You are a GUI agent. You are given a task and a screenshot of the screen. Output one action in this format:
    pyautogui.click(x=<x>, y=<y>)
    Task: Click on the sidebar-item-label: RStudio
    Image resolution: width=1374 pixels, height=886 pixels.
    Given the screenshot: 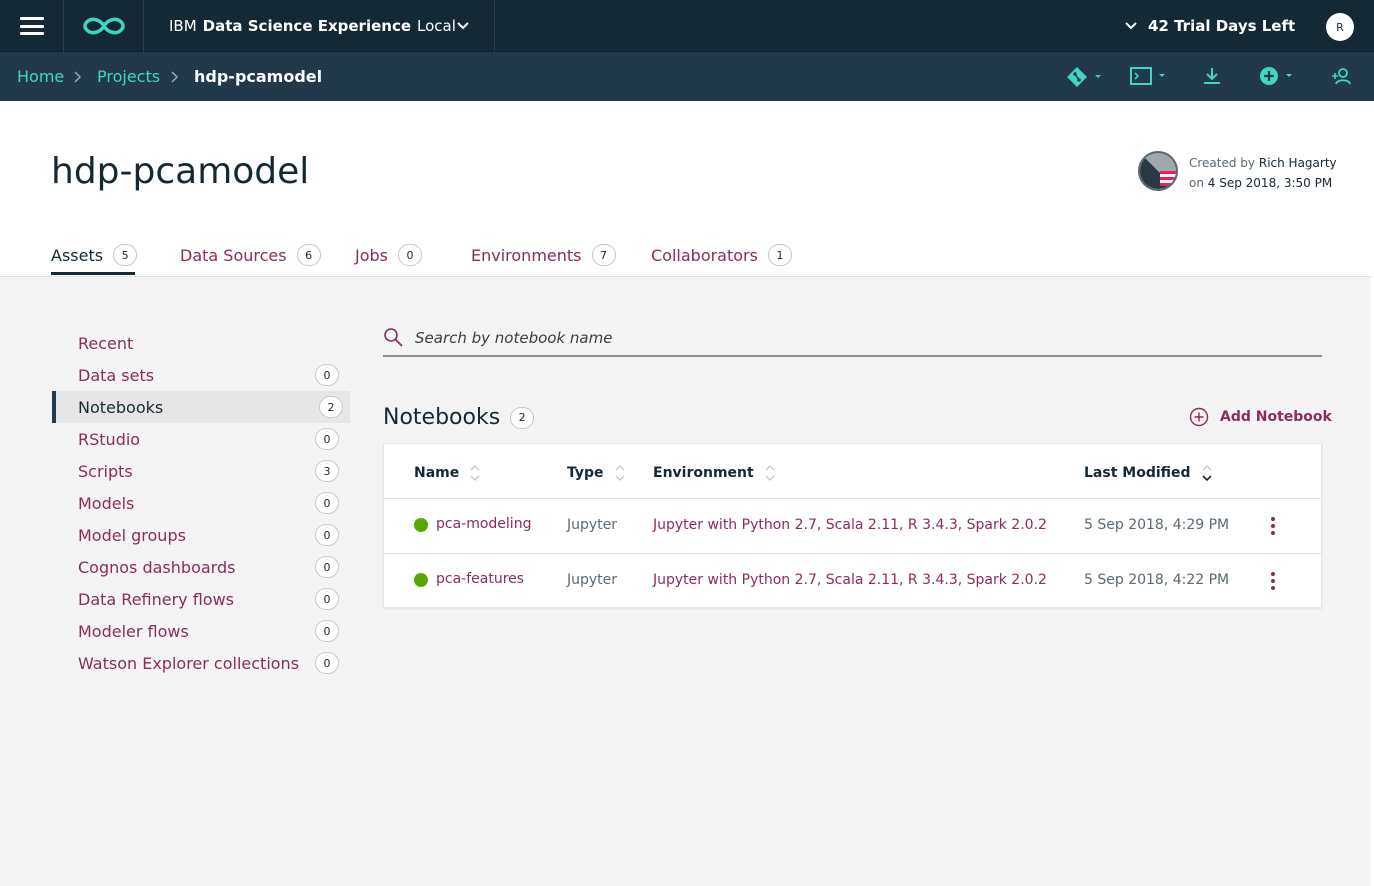 What is the action you would take?
    pyautogui.click(x=109, y=439)
    